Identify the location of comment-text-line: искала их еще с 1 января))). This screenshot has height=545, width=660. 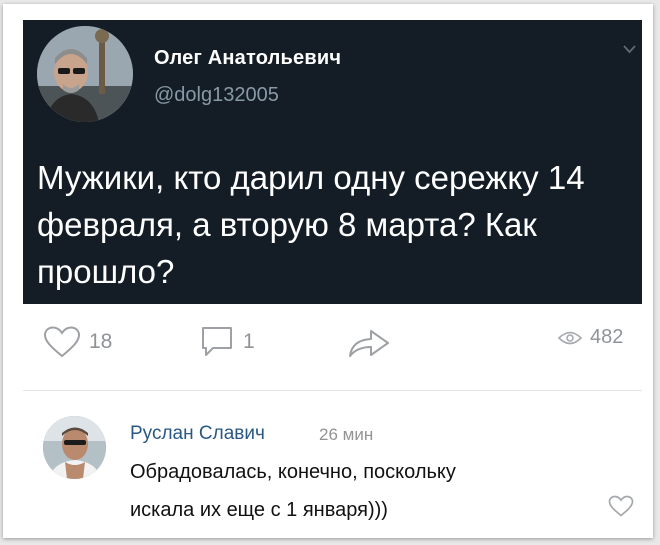
(259, 510).